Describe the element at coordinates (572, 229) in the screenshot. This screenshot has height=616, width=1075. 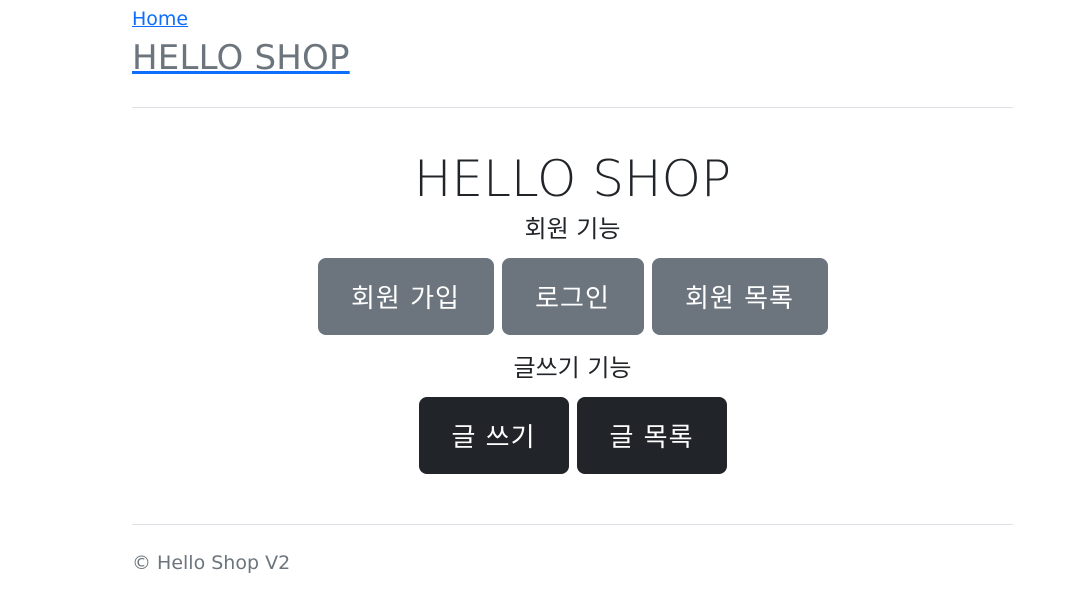
I see `member-section-label: 회원 기능` at that location.